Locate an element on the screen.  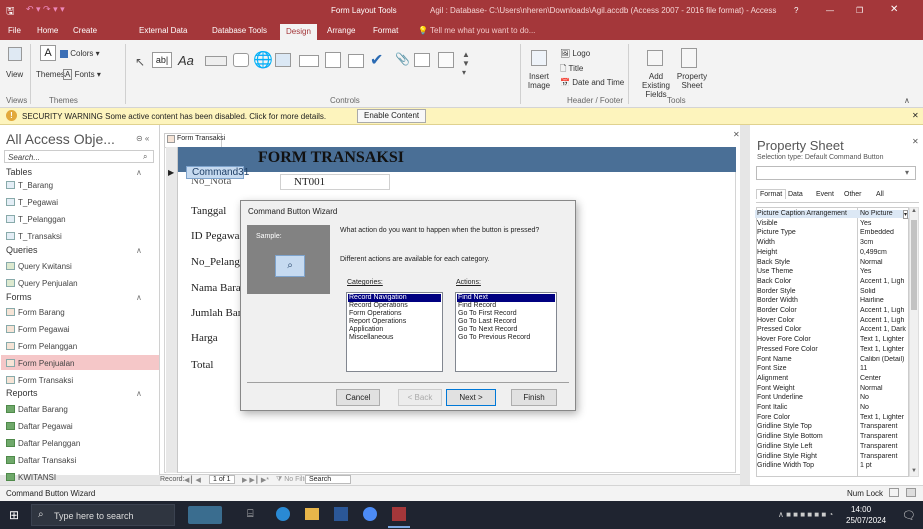
textbox-control-icon: ab| is located at coordinates (162, 60).